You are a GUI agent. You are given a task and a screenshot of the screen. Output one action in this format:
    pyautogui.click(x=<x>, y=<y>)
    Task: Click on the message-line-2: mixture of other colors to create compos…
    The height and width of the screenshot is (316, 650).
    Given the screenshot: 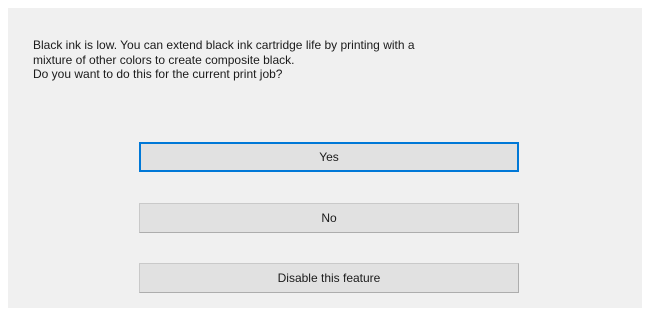 What is the action you would take?
    pyautogui.click(x=164, y=59)
    